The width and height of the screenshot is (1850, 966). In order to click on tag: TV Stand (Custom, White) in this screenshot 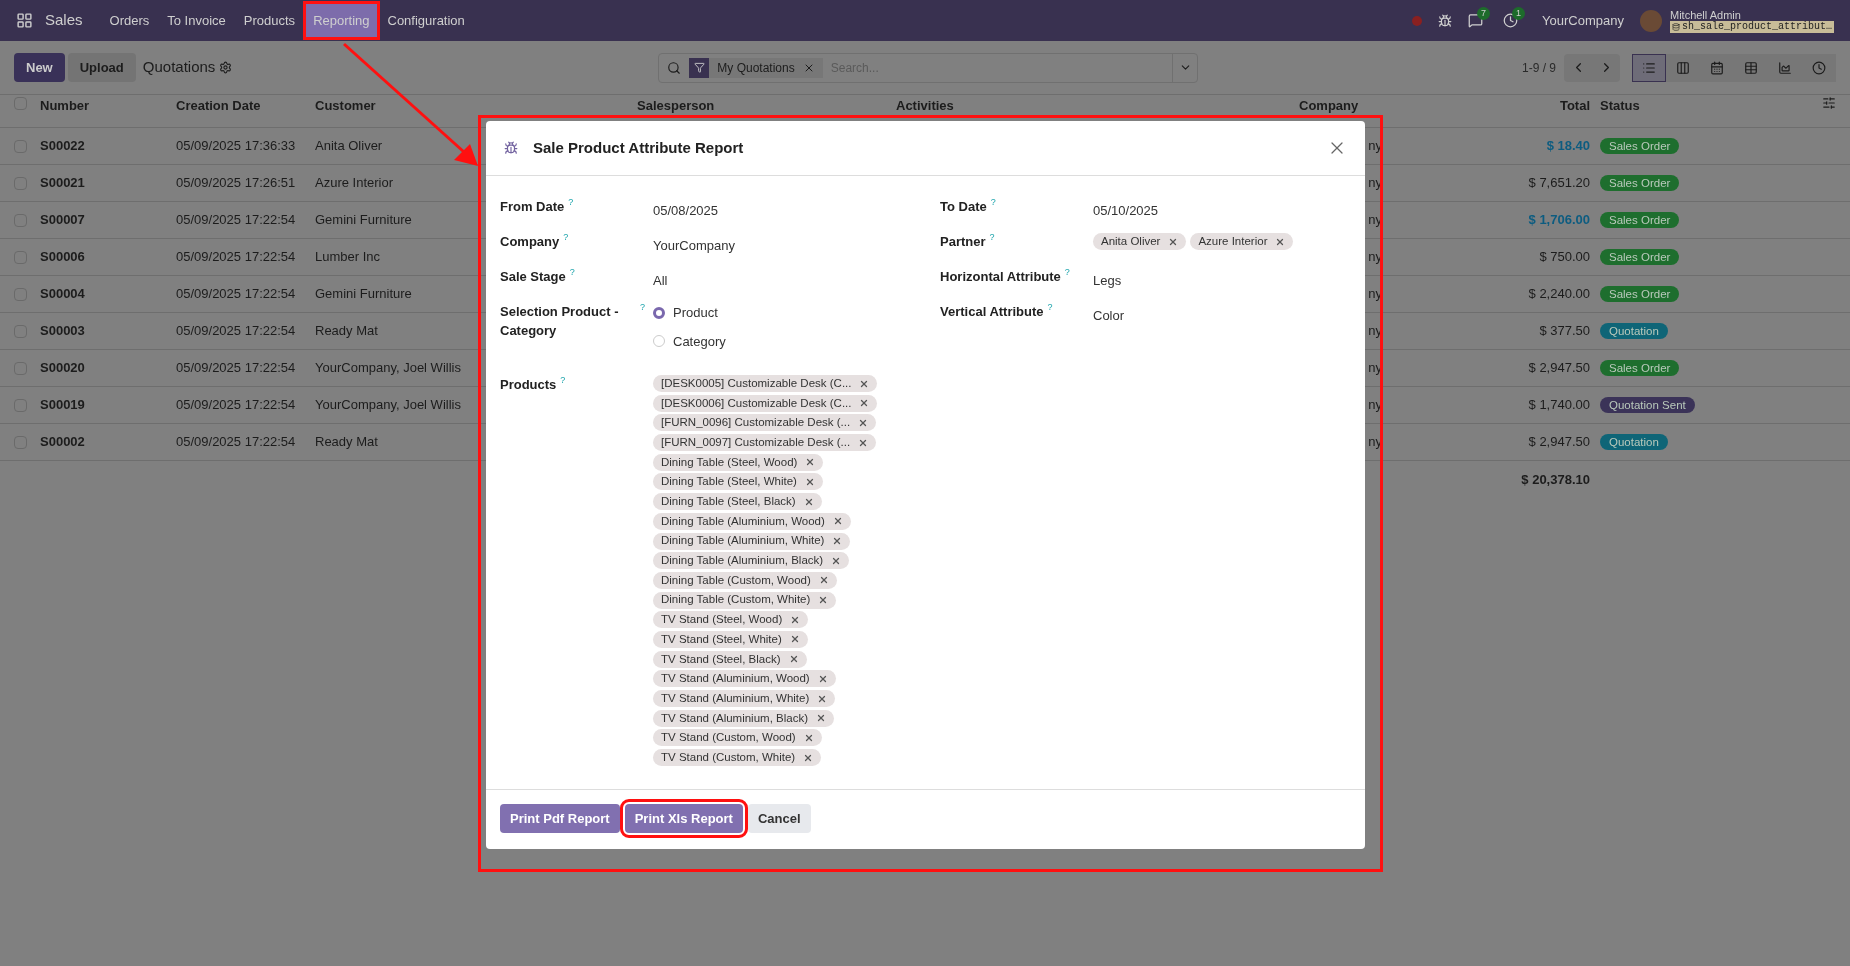, I will do `click(737, 758)`.